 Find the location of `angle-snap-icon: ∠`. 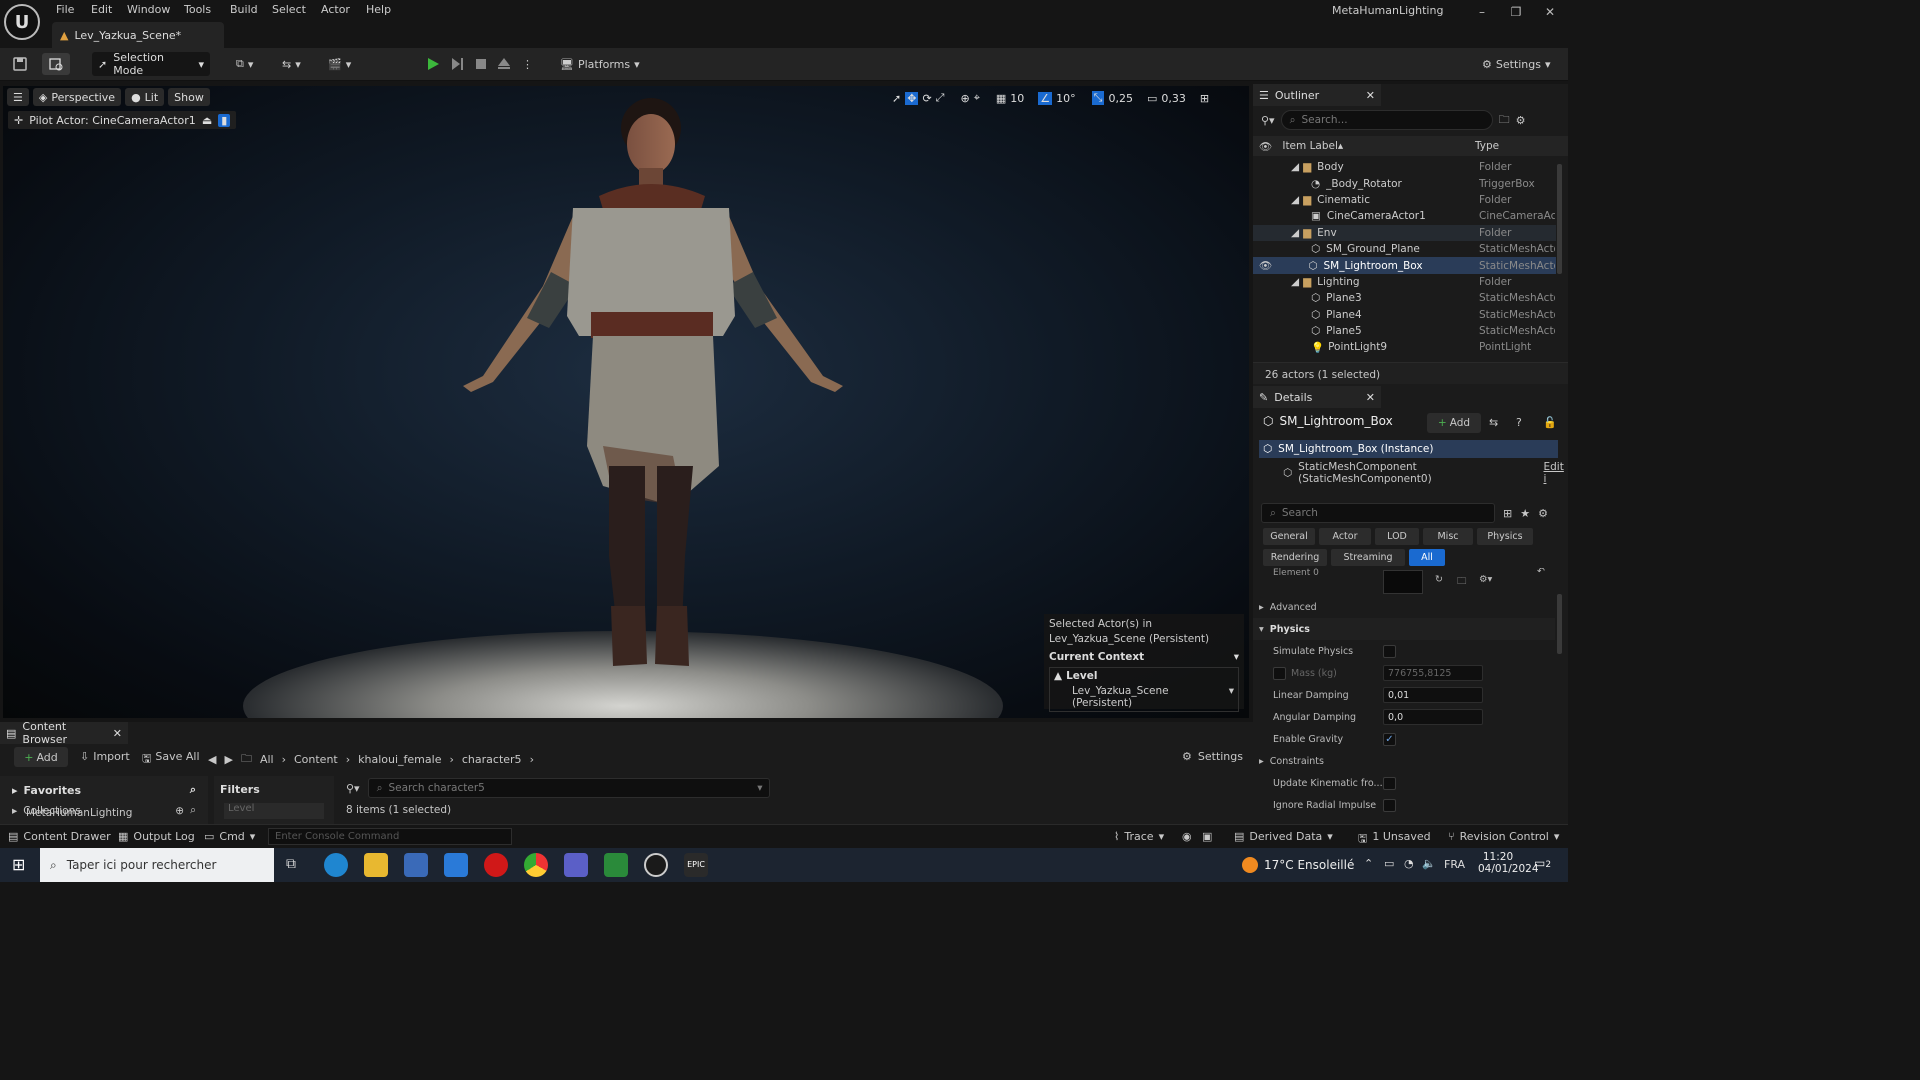

angle-snap-icon: ∠ is located at coordinates (1045, 98).